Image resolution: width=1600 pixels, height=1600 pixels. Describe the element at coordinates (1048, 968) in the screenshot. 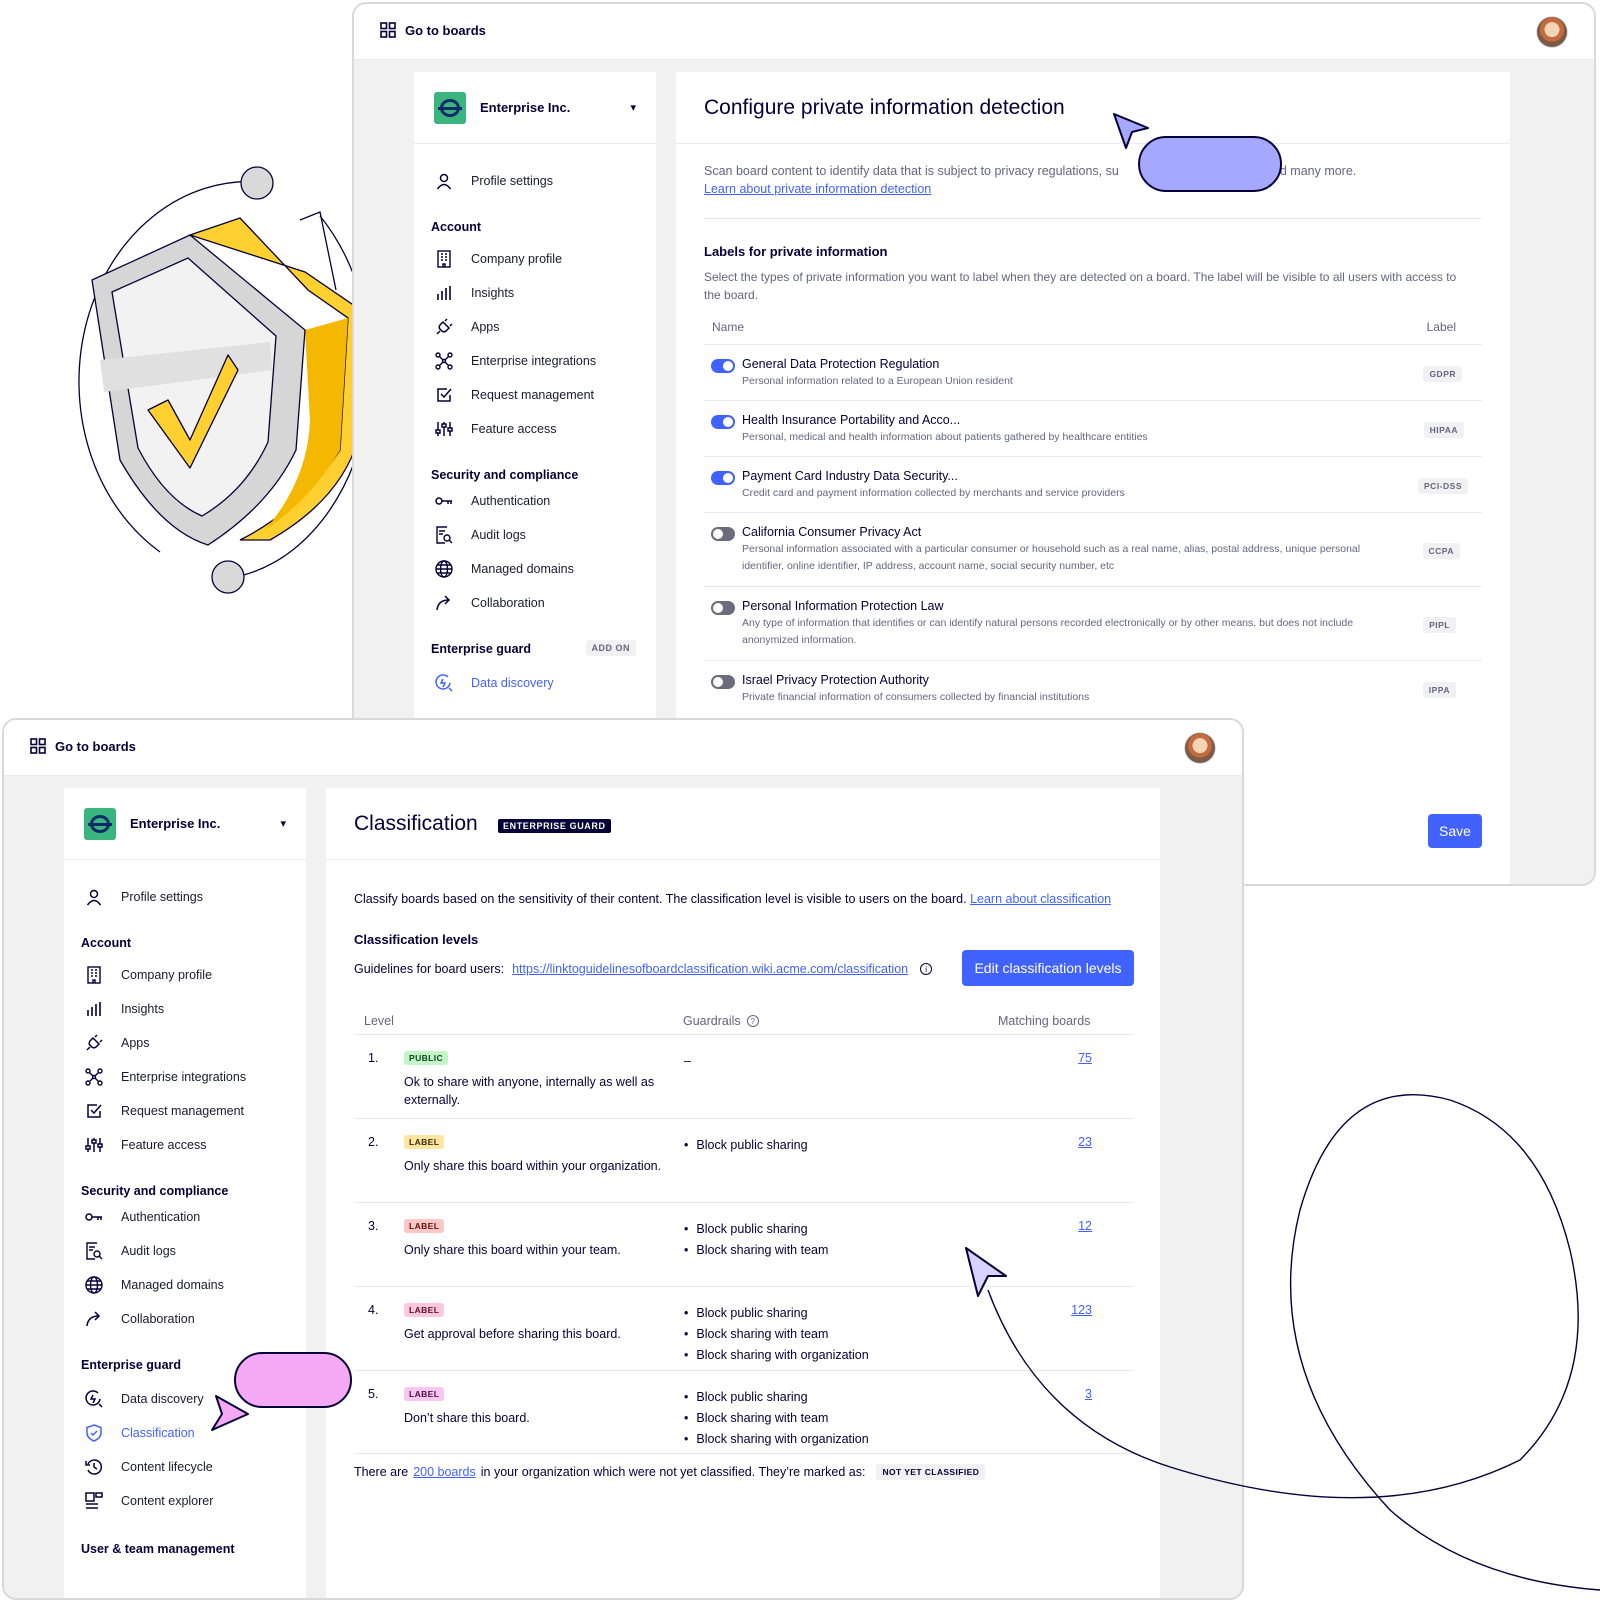

I see `edit-classification-levels-button: Edit classification levels` at that location.